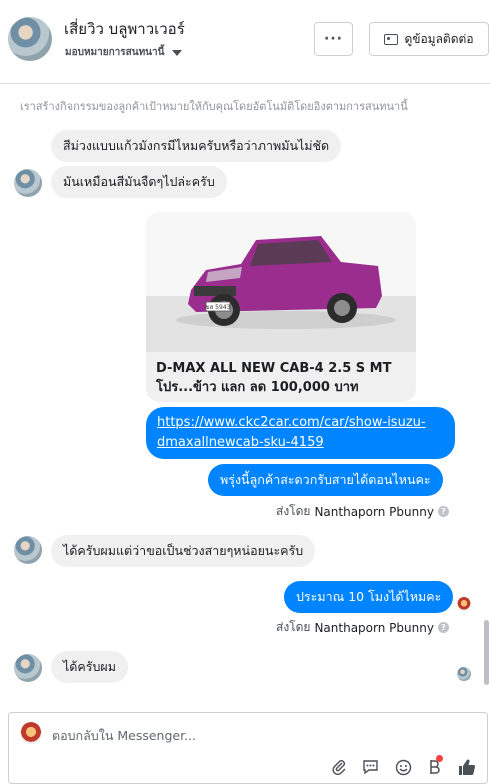 Image resolution: width=490 pixels, height=784 pixels. What do you see at coordinates (369, 597) in the screenshot?
I see `outgoing-message: ประมาณ 10 โมงได้ไหมคะ` at bounding box center [369, 597].